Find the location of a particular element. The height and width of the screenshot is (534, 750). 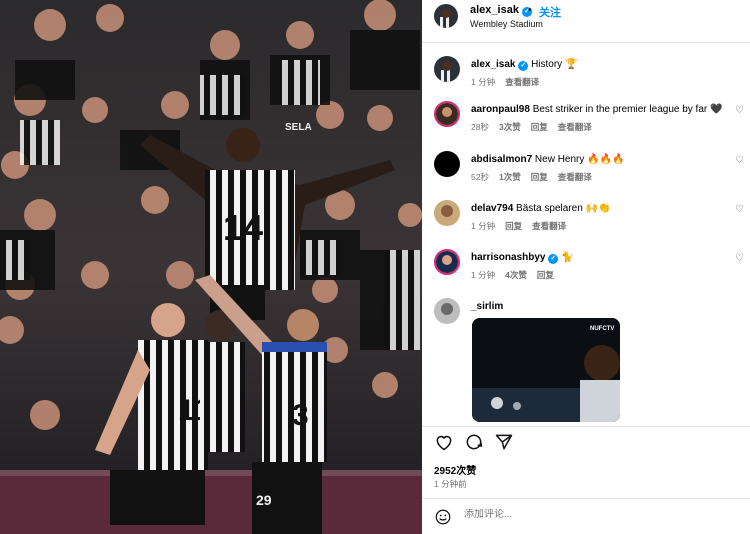

post-actions is located at coordinates (586, 443).